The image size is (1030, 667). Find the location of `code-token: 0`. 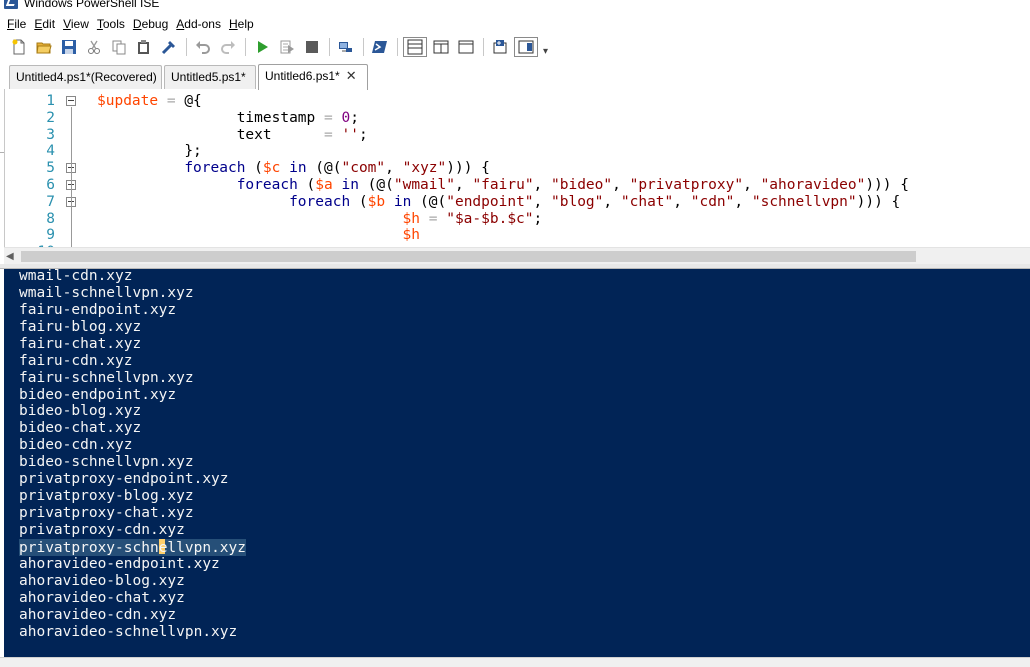

code-token: 0 is located at coordinates (346, 117).